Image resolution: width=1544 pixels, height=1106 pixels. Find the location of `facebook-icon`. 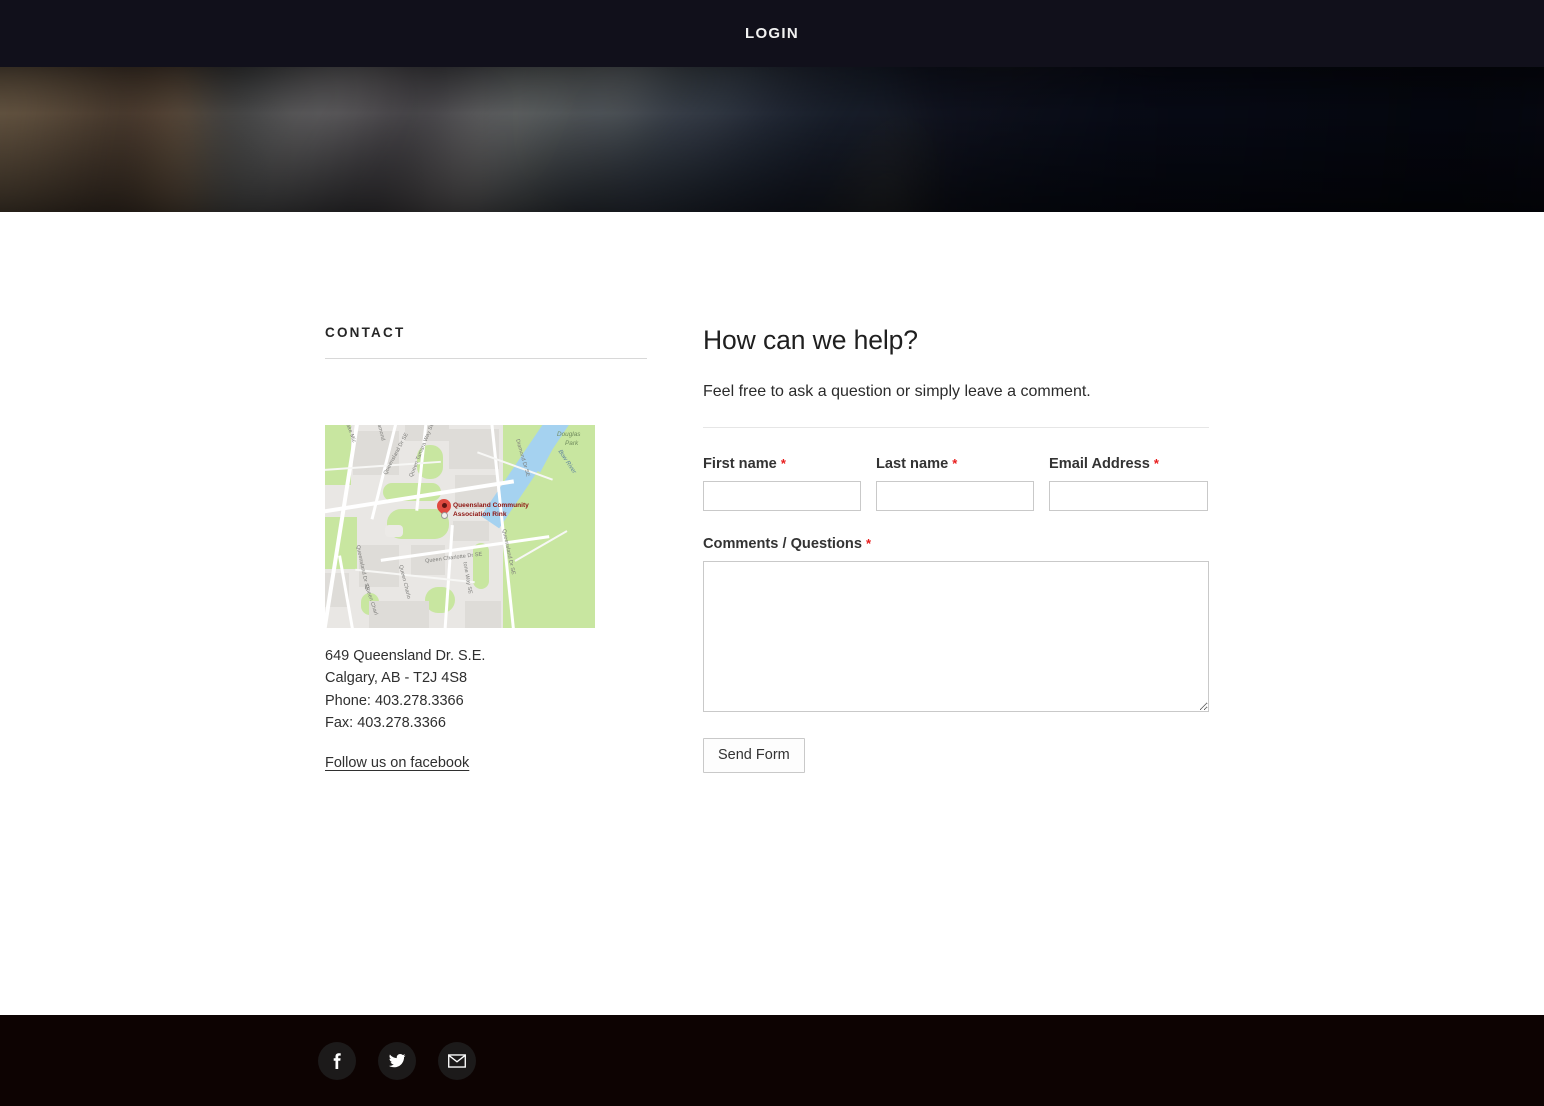

facebook-icon is located at coordinates (337, 1060).